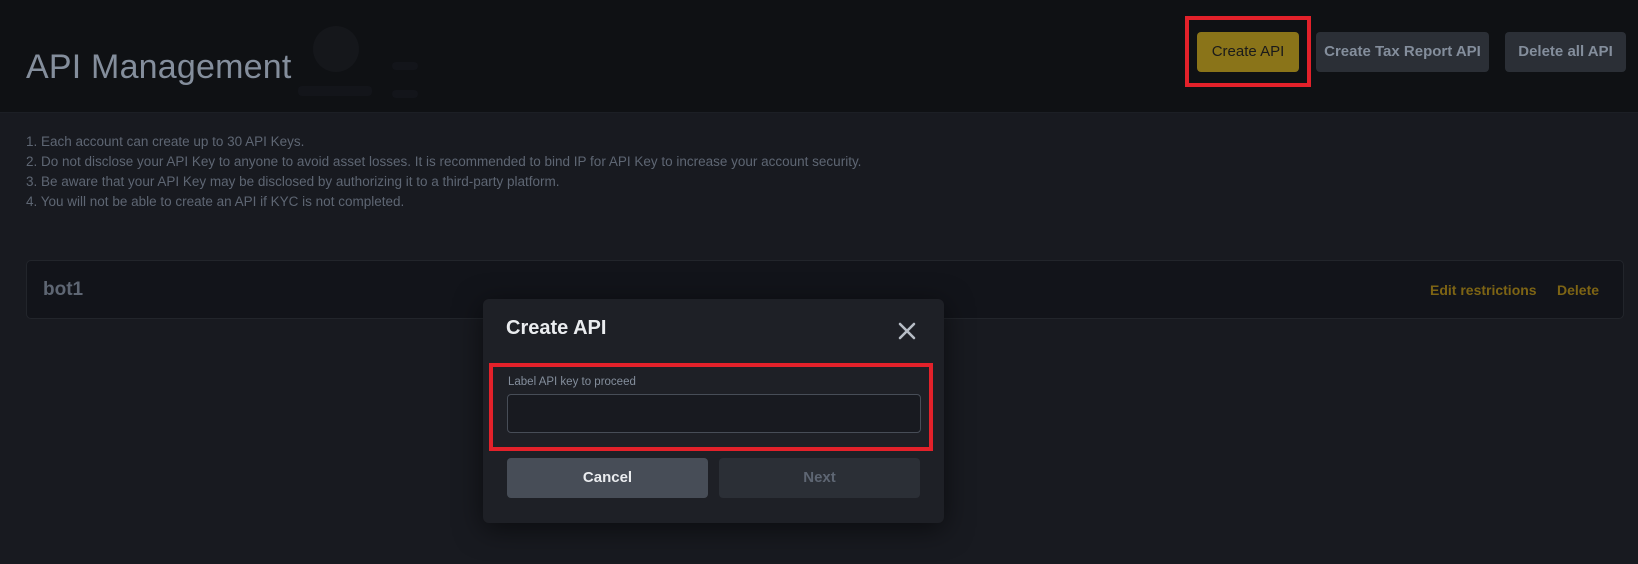  I want to click on page-title: API Management, so click(159, 67).